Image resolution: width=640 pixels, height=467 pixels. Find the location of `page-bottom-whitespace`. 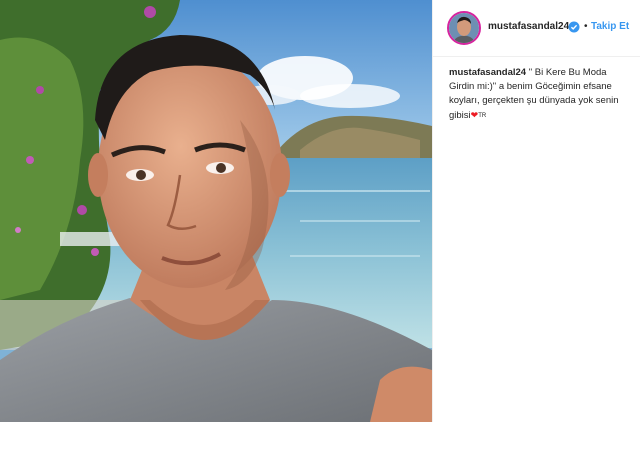

page-bottom-whitespace is located at coordinates (320, 444).